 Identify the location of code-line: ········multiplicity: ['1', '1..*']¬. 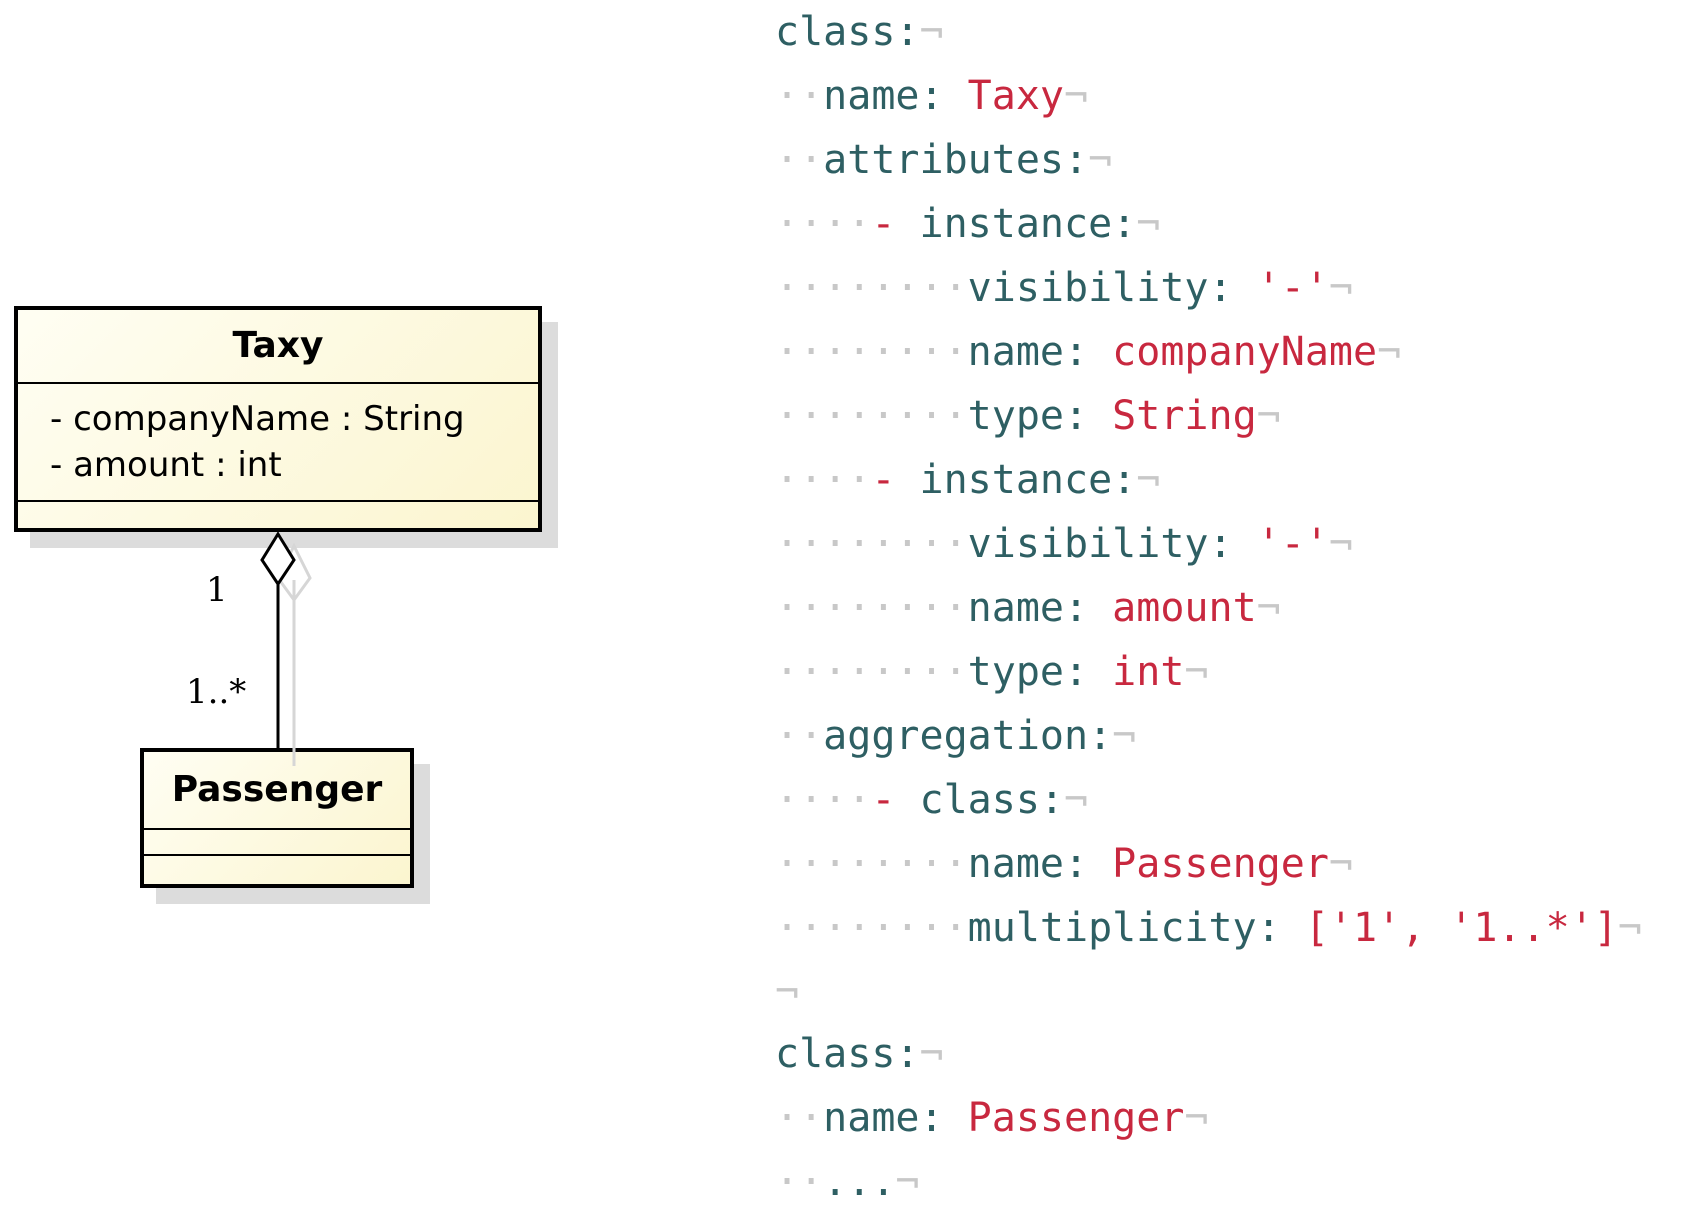
(1208, 928).